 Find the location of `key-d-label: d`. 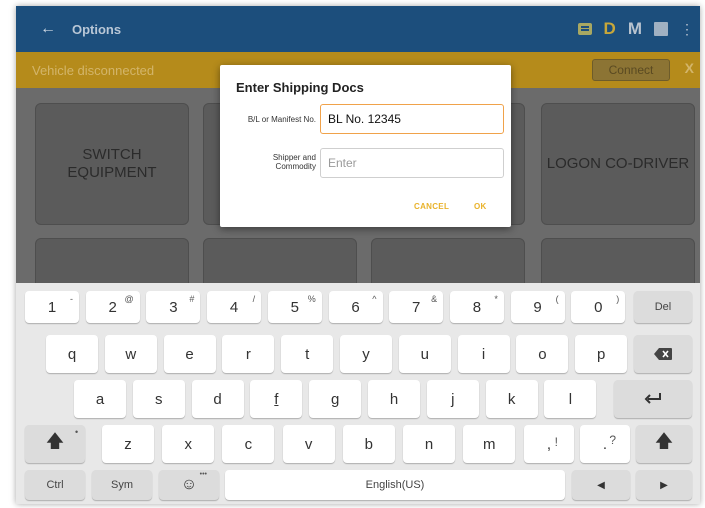

key-d-label: d is located at coordinates (217, 399).